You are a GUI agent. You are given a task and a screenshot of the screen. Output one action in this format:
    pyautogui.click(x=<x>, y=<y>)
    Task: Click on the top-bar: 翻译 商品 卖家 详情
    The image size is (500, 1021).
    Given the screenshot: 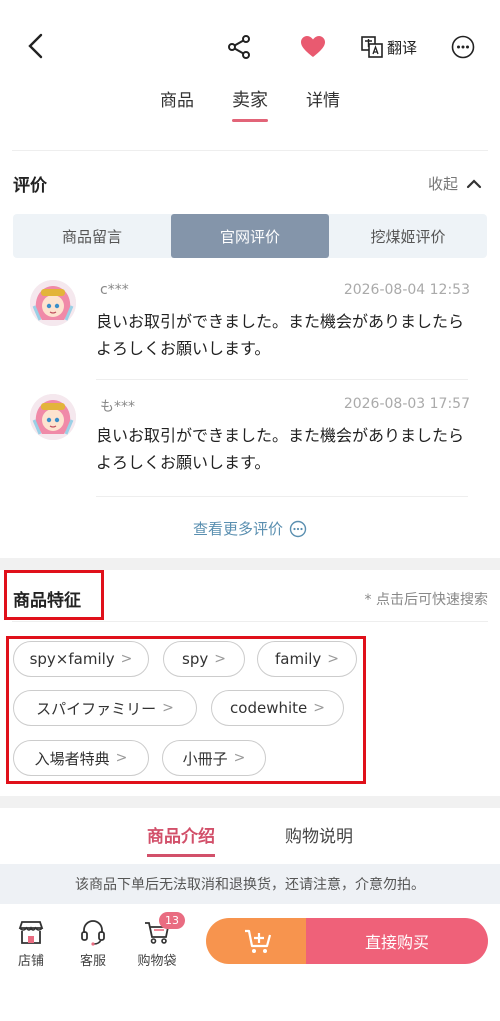 What is the action you would take?
    pyautogui.click(x=250, y=75)
    